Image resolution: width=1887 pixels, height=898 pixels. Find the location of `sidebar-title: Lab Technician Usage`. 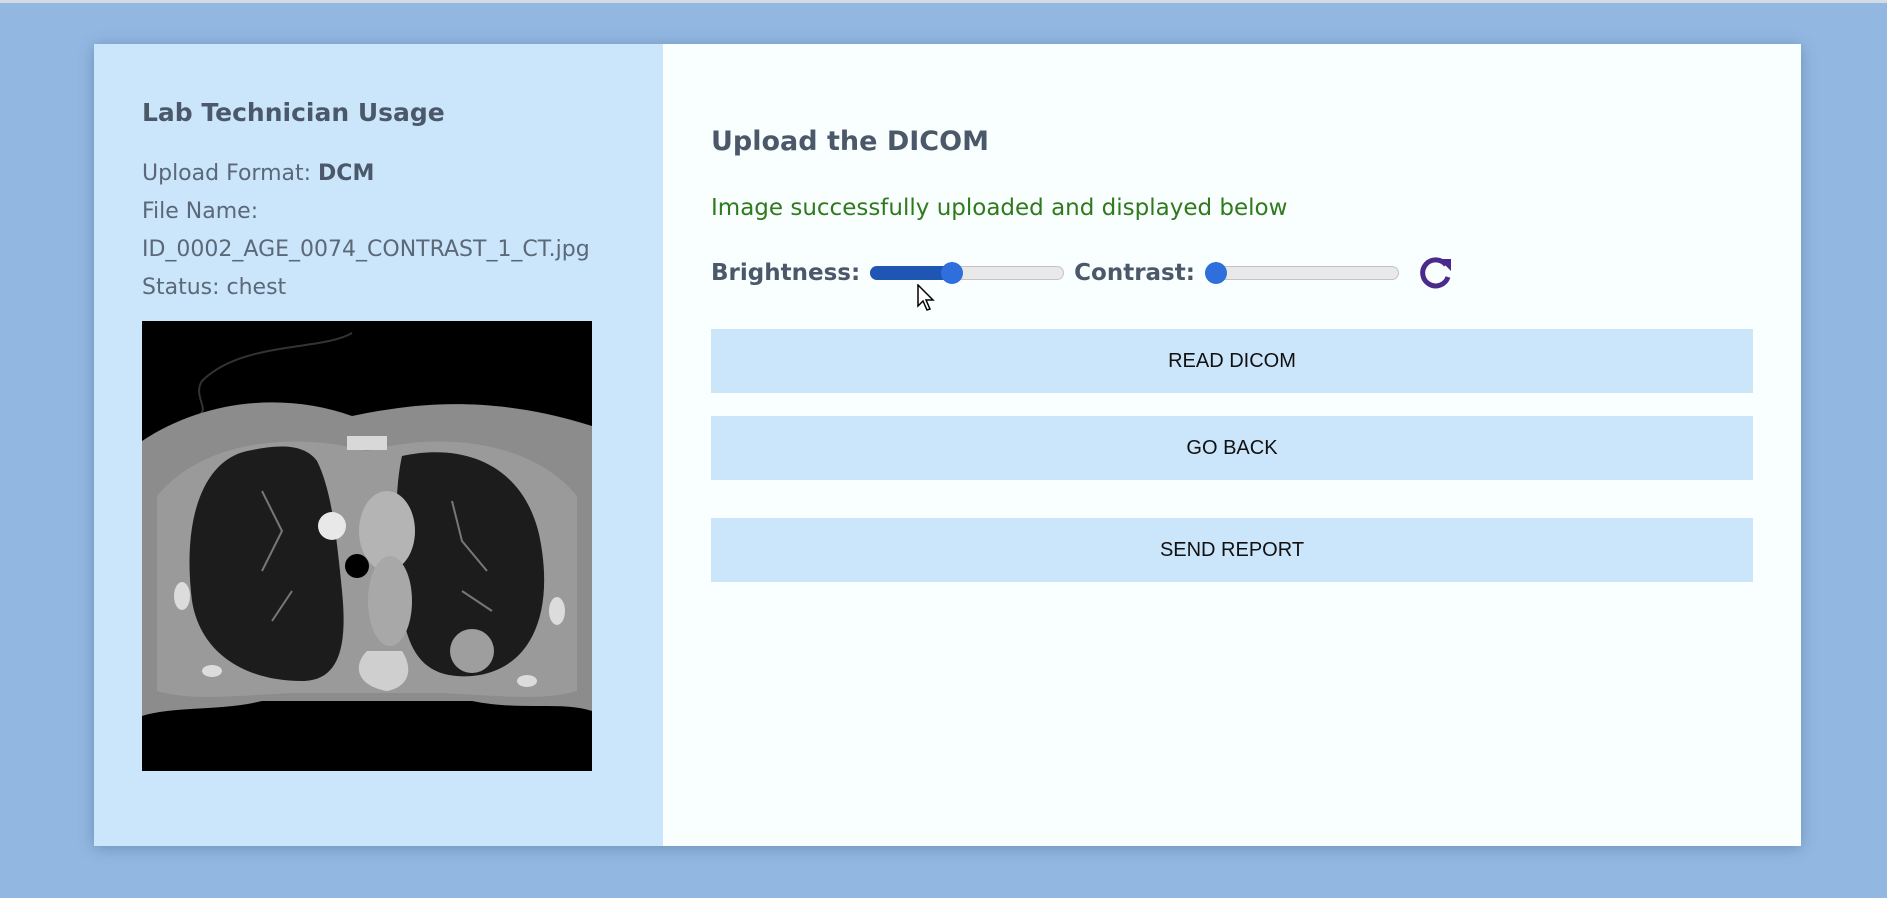

sidebar-title: Lab Technician Usage is located at coordinates (293, 112).